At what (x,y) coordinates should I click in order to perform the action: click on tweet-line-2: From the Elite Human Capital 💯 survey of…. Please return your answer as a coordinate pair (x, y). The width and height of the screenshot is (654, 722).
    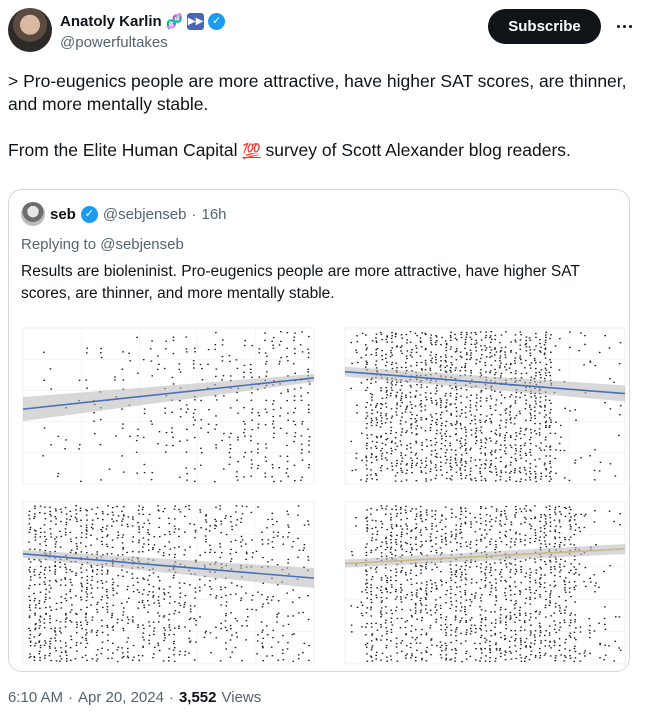
    Looking at the image, I should click on (323, 151).